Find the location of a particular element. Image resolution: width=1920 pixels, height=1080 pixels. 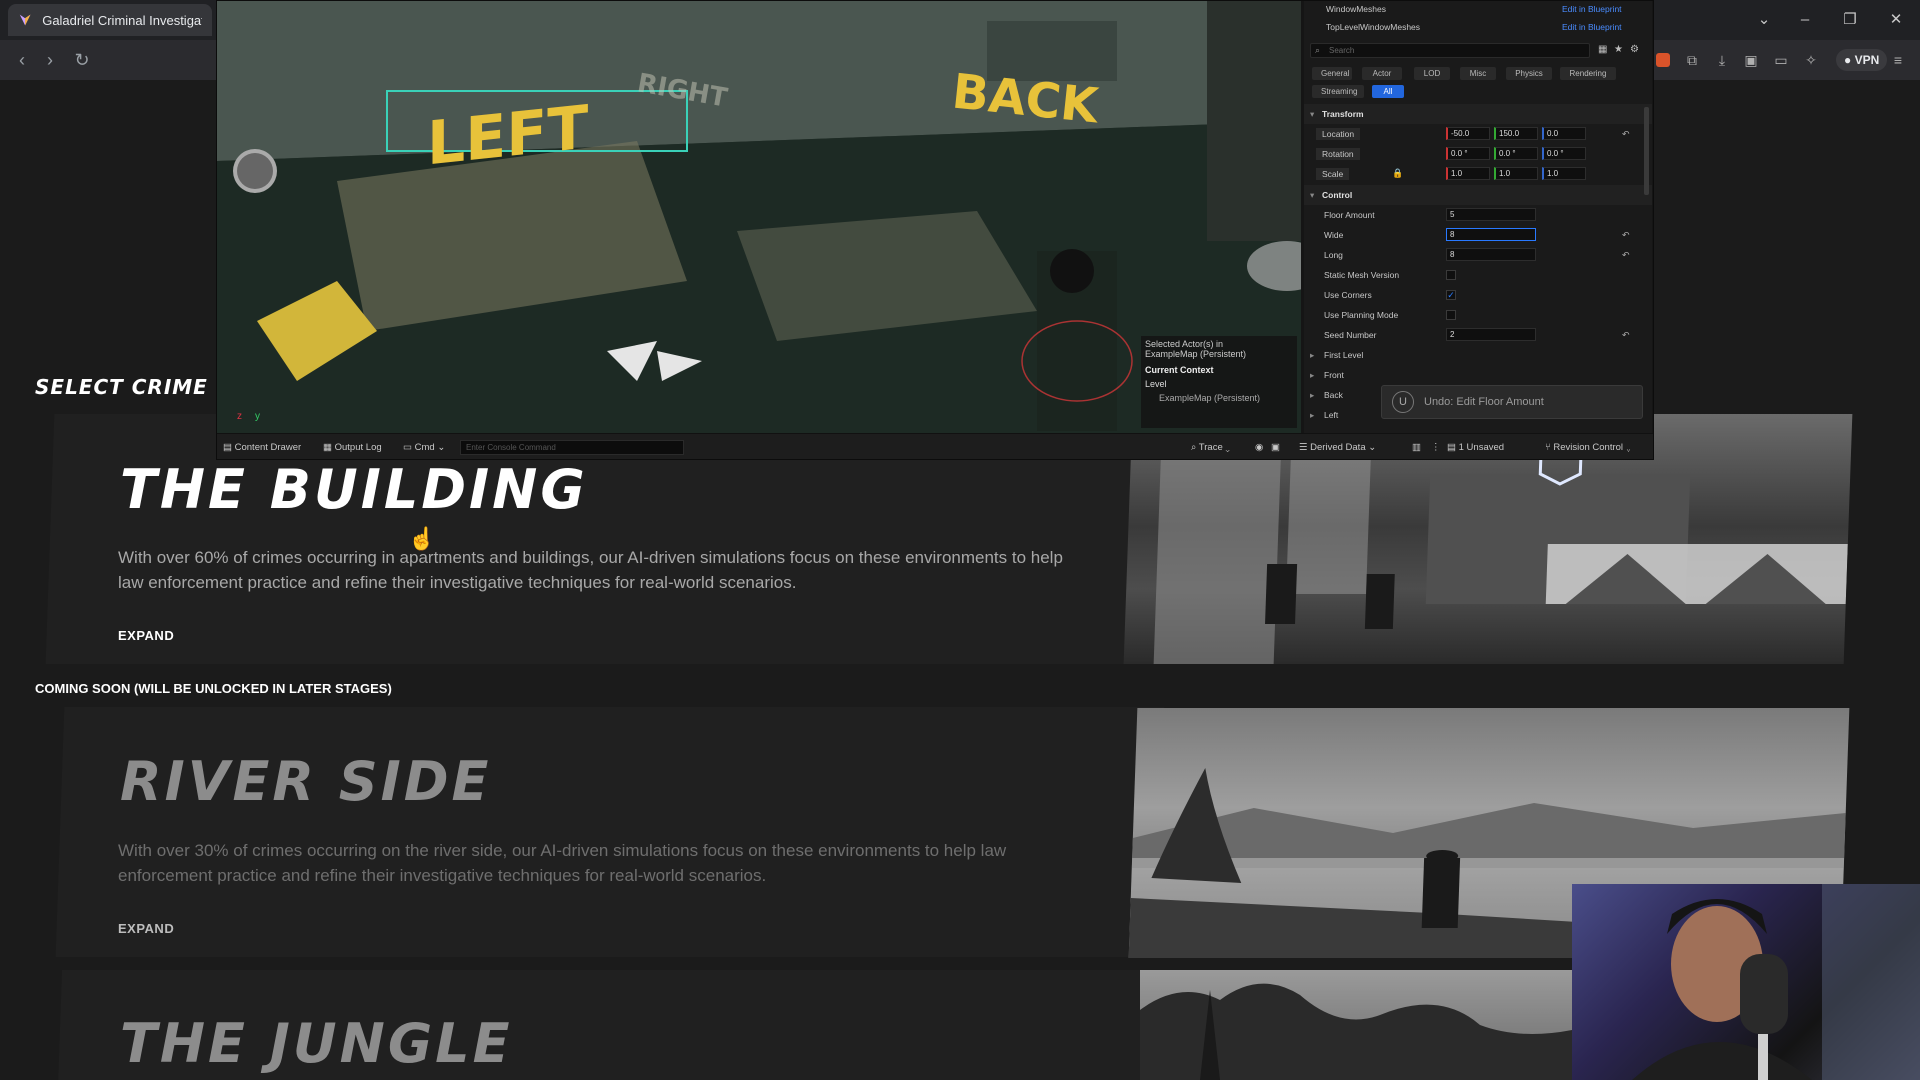

static-mesh-version-checkbox is located at coordinates (1451, 275).